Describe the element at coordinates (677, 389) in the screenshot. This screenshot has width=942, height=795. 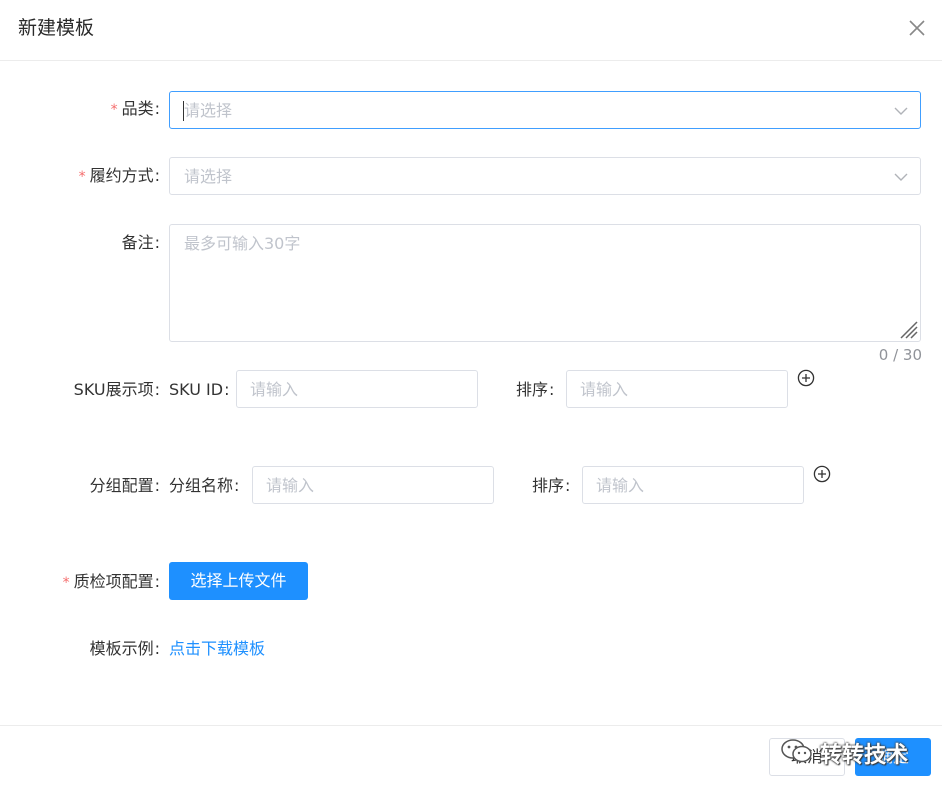
I see `sku-sort-input: 请输入` at that location.